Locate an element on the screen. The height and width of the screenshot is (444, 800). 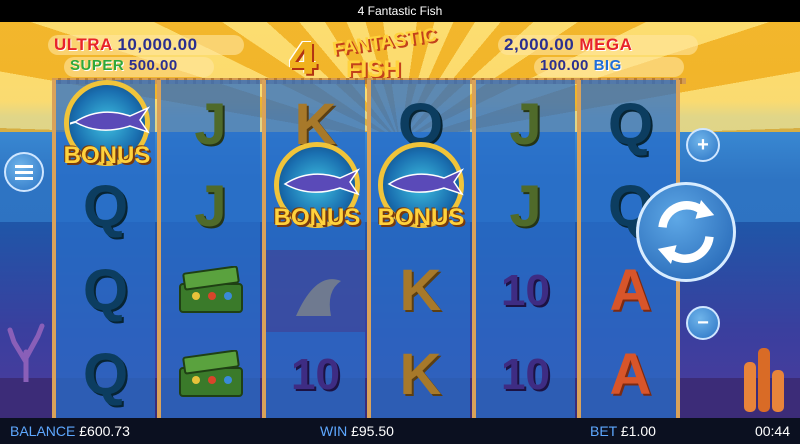
super-jackpot-label: SUPER is located at coordinates (97, 65).